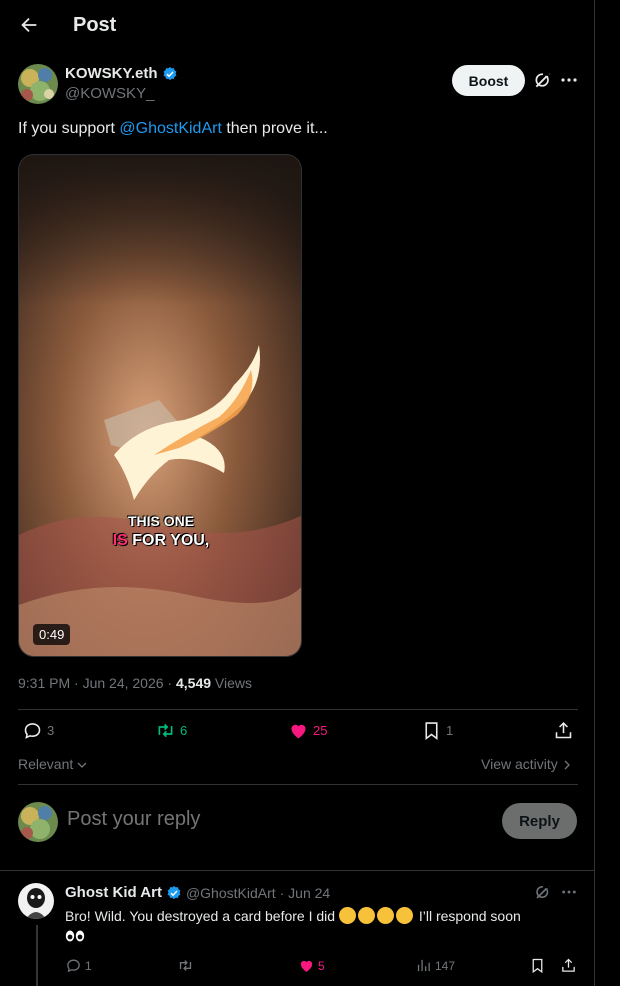  I want to click on reply-input, so click(267, 819).